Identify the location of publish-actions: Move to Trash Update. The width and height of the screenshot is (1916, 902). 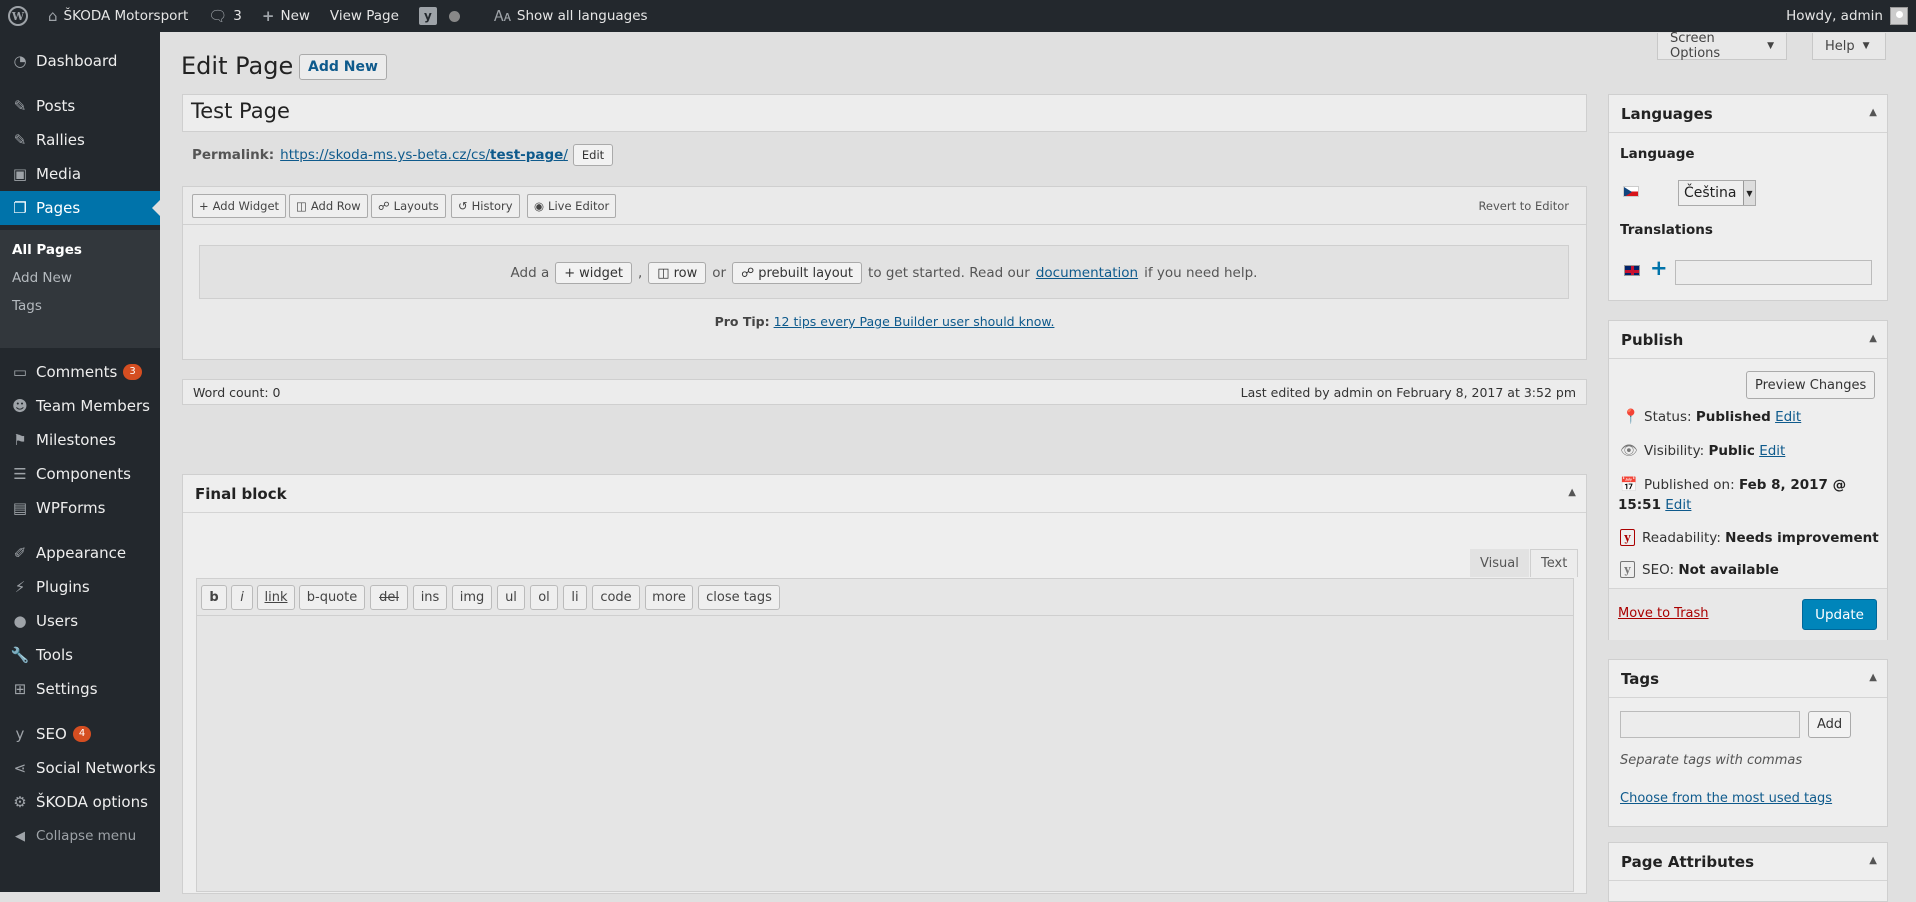
(1748, 614).